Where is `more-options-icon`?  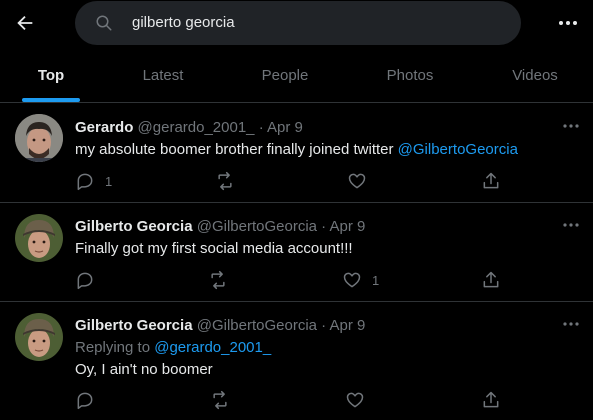
more-options-icon is located at coordinates (568, 23).